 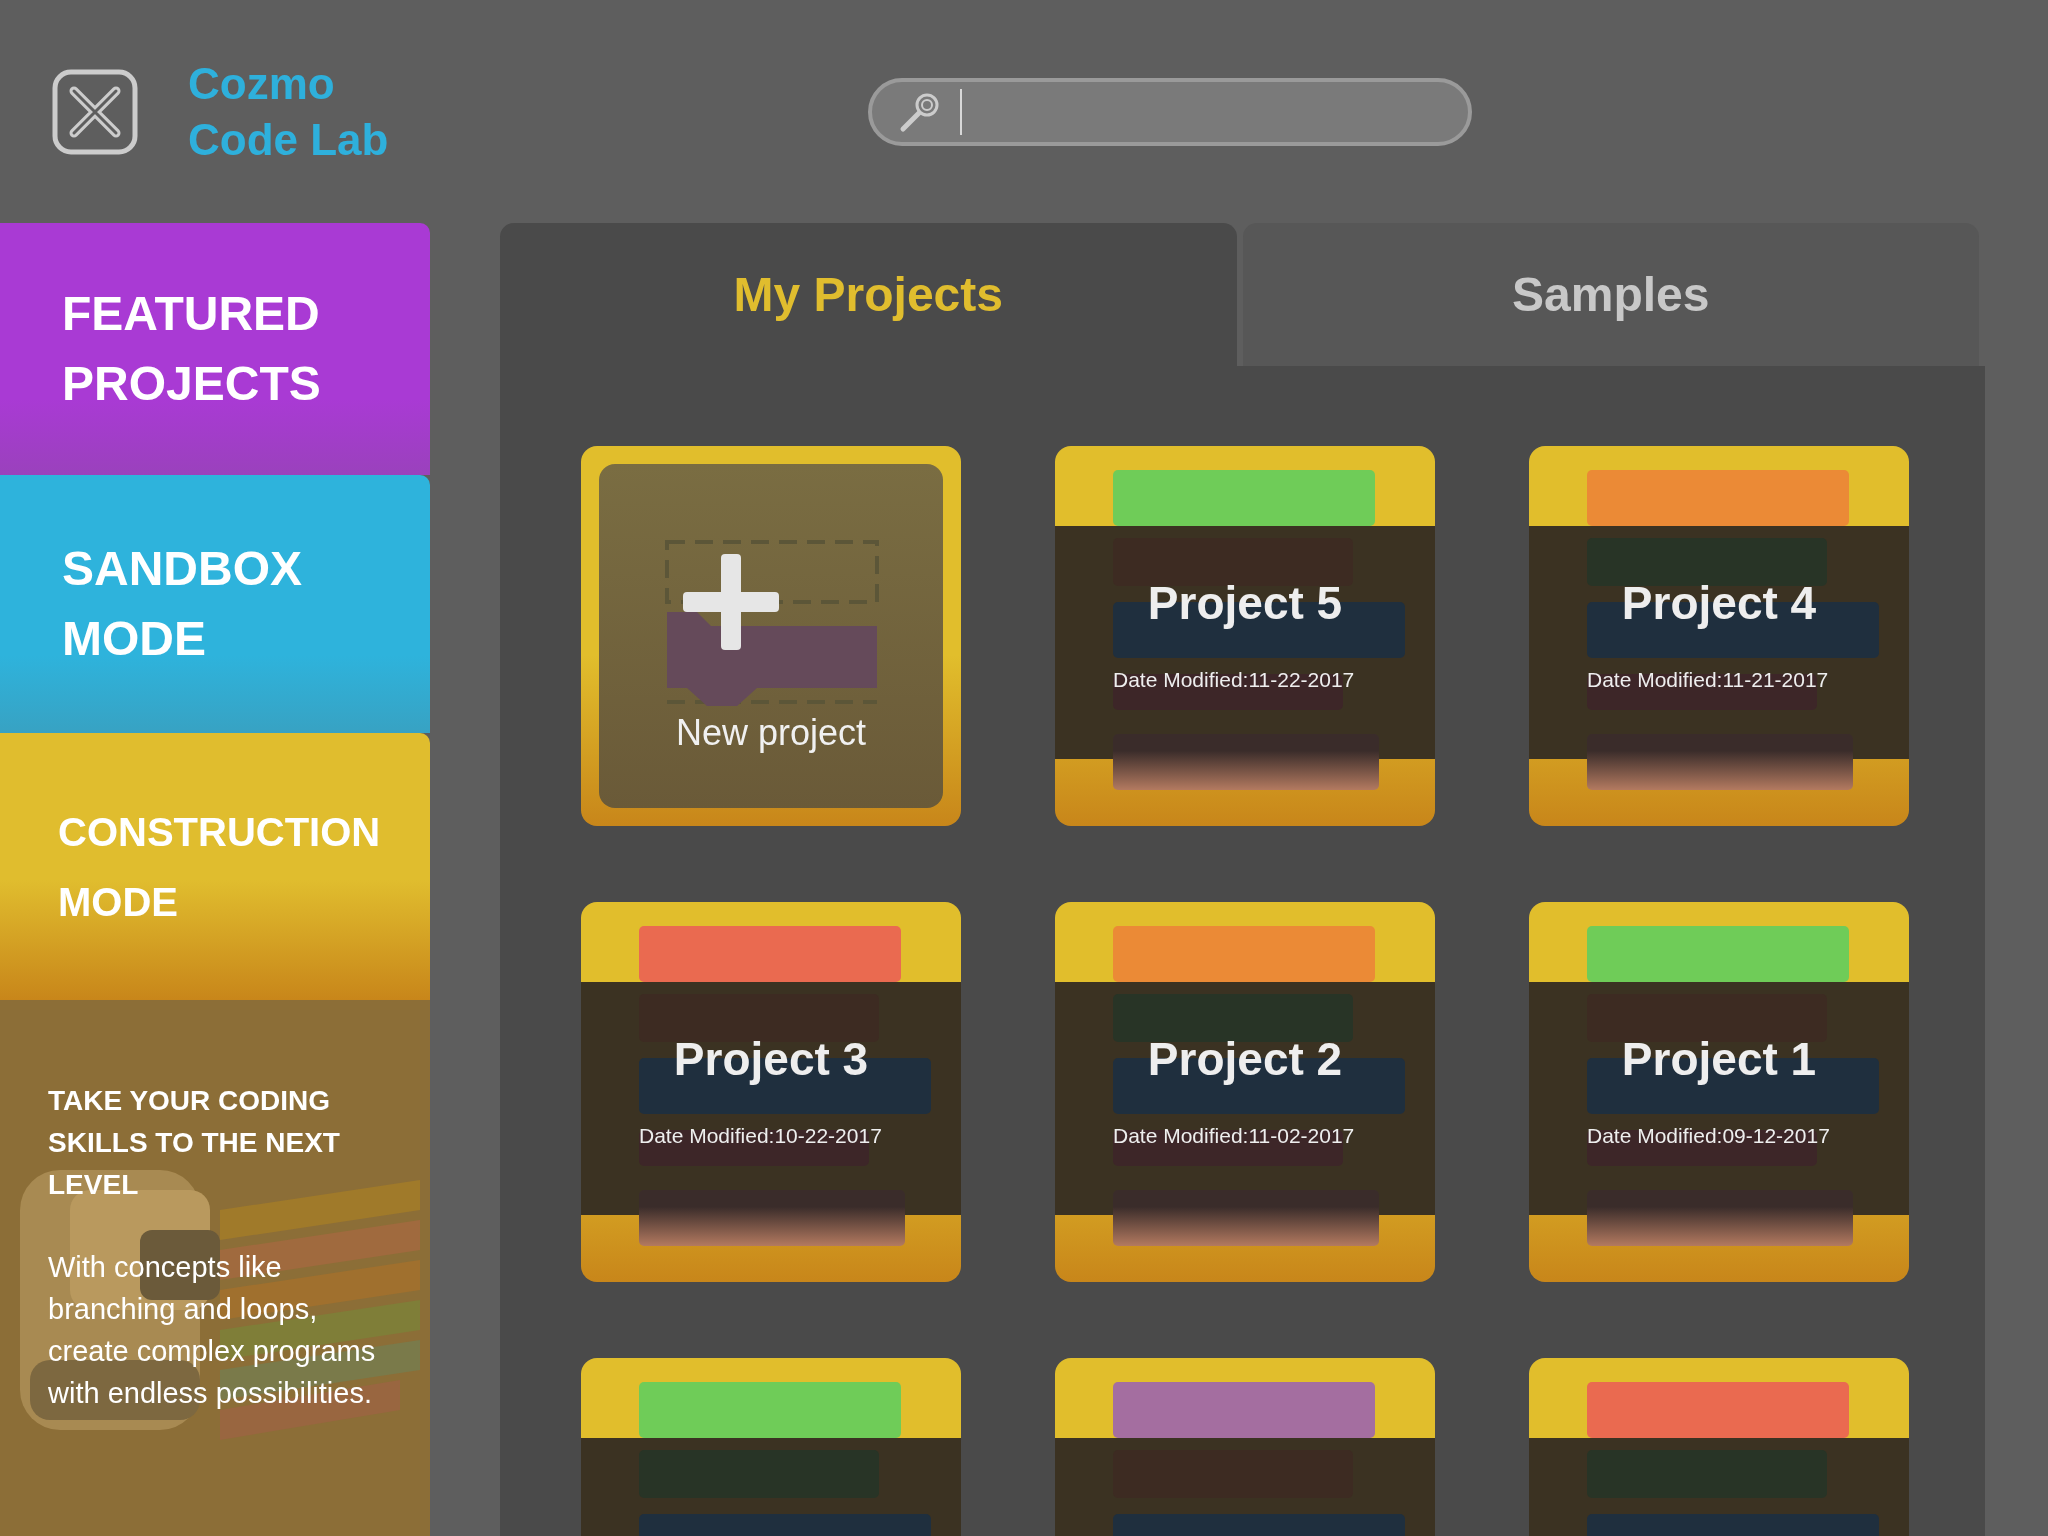 What do you see at coordinates (771, 1059) in the screenshot?
I see `project-title: Project 3` at bounding box center [771, 1059].